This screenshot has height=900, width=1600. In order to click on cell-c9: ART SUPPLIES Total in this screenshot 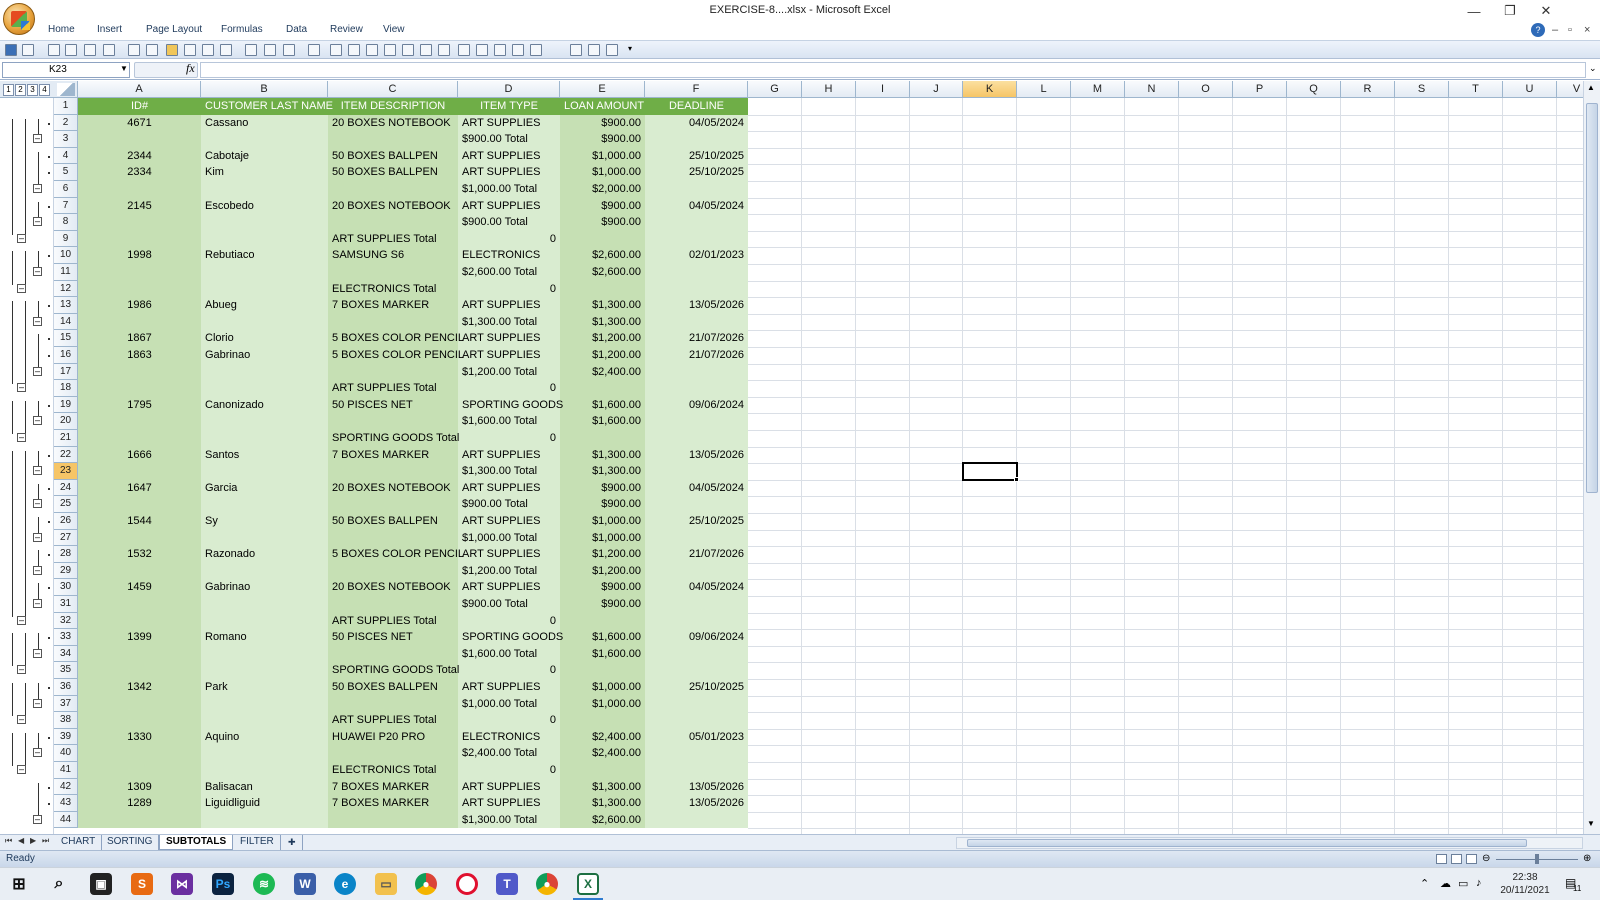, I will do `click(393, 239)`.